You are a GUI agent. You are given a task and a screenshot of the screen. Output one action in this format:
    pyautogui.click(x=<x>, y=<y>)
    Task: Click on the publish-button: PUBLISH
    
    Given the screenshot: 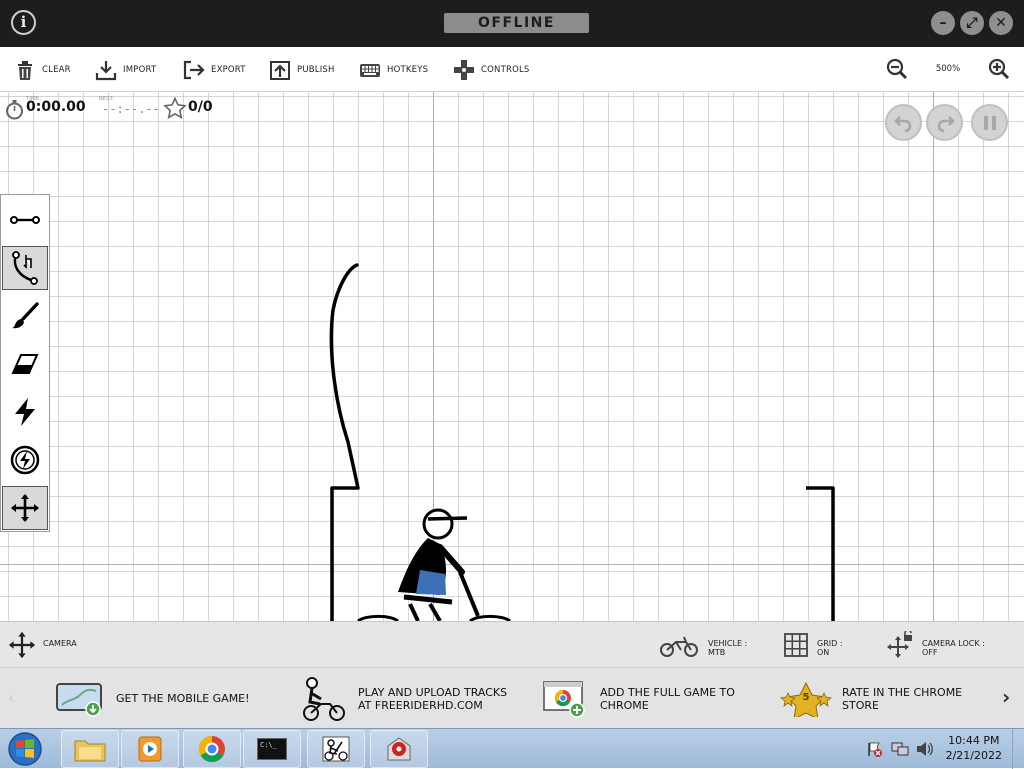 What is the action you would take?
    pyautogui.click(x=302, y=70)
    